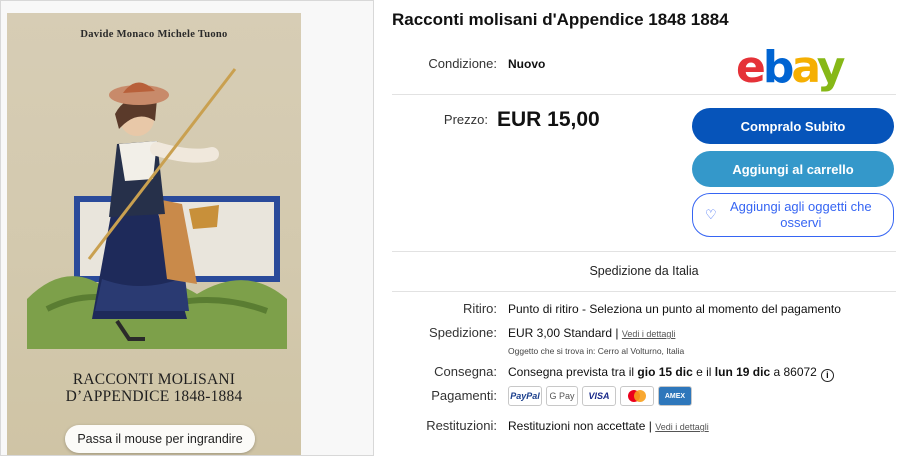 The width and height of the screenshot is (900, 460). I want to click on visa-icon: VISA, so click(599, 396).